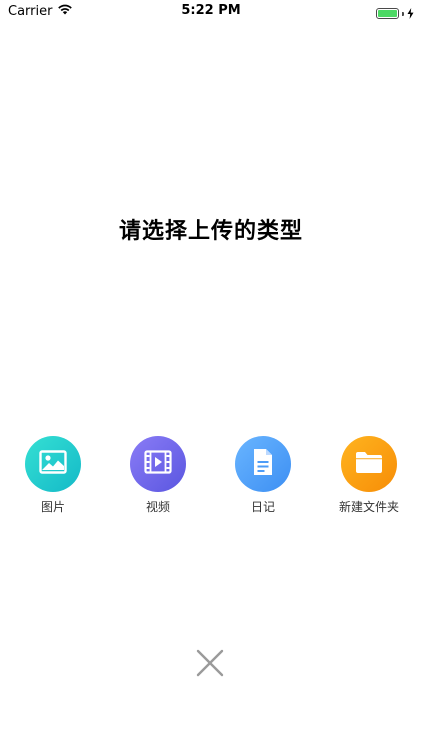 The width and height of the screenshot is (422, 750). I want to click on upload-diary-option: 日记, so click(263, 475).